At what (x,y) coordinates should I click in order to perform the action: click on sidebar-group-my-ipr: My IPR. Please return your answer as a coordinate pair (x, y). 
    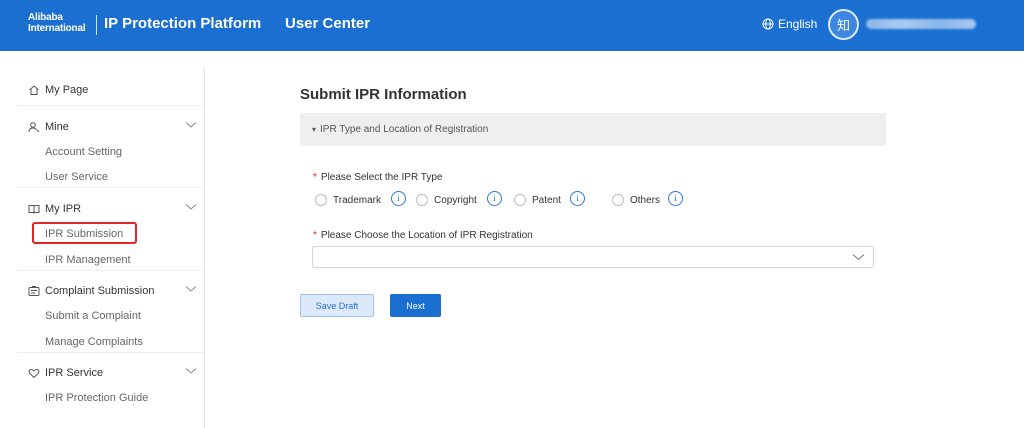
    Looking at the image, I should click on (54, 209).